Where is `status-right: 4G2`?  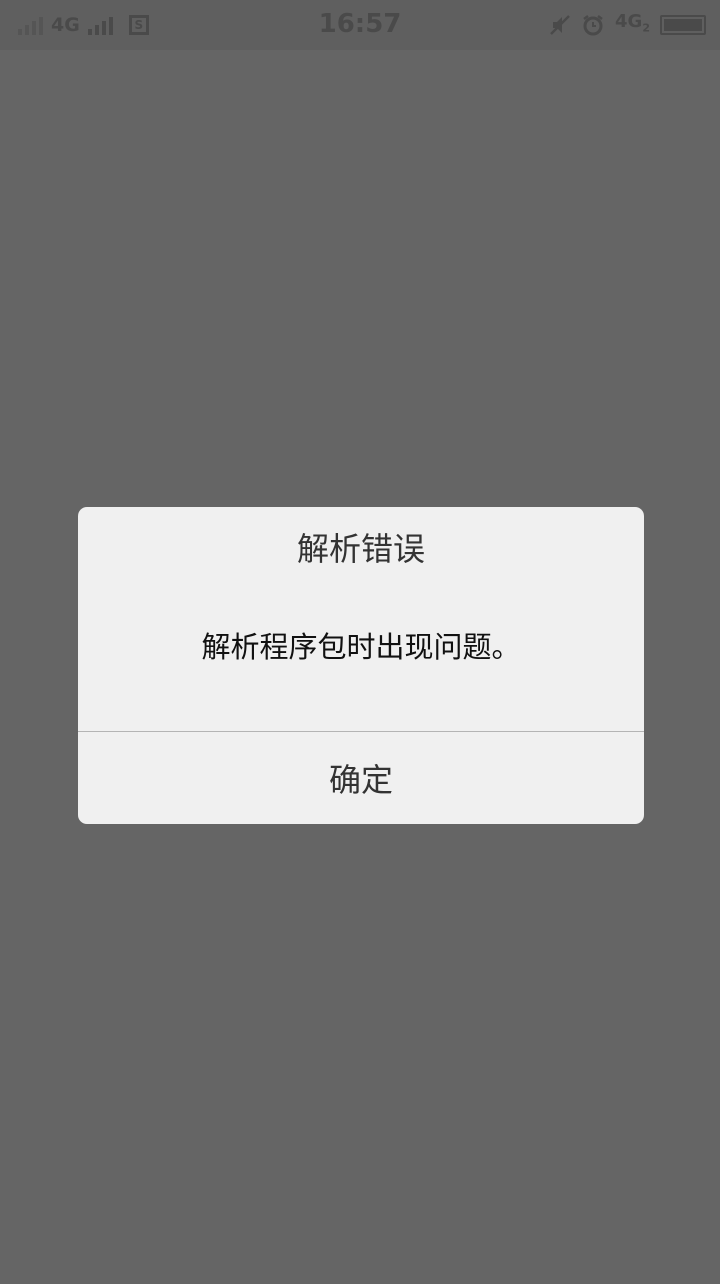 status-right: 4G2 is located at coordinates (627, 25).